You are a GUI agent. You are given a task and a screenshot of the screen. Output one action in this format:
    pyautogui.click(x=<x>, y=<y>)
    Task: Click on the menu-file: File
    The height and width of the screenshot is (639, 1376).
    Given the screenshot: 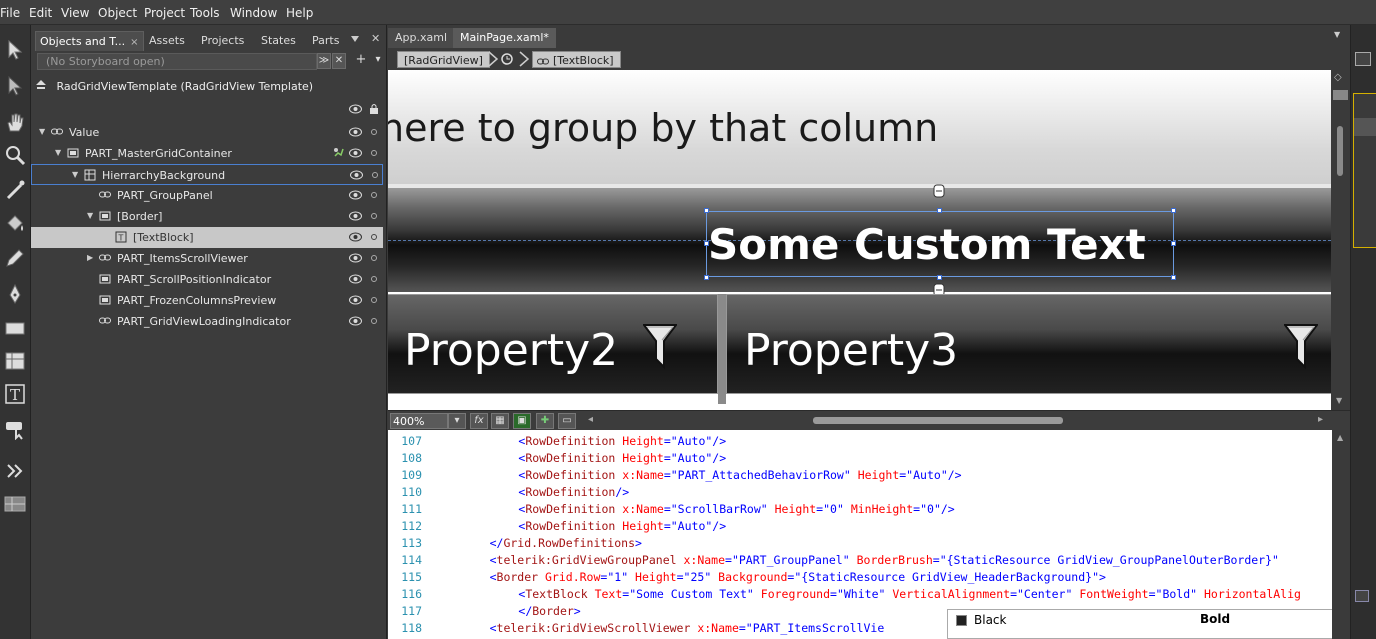 What is the action you would take?
    pyautogui.click(x=10, y=13)
    